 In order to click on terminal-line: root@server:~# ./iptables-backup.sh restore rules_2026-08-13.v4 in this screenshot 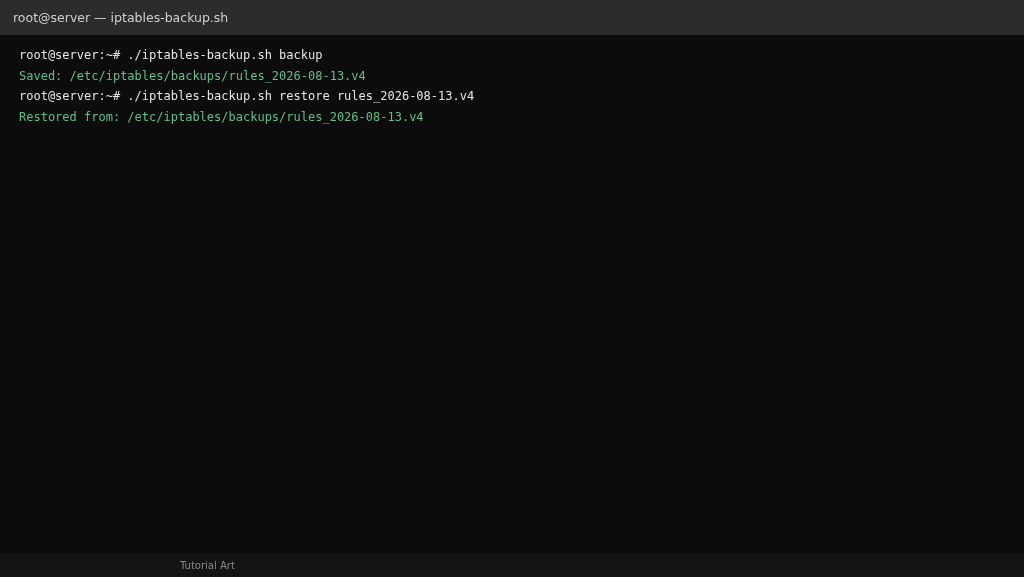, I will do `click(247, 96)`.